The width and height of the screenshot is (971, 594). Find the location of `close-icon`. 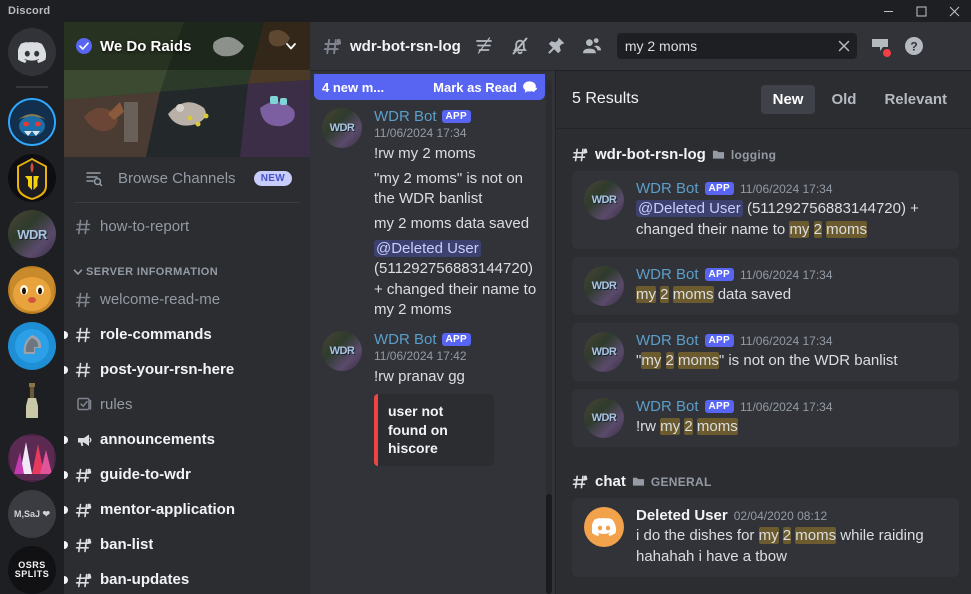

close-icon is located at coordinates (954, 11).